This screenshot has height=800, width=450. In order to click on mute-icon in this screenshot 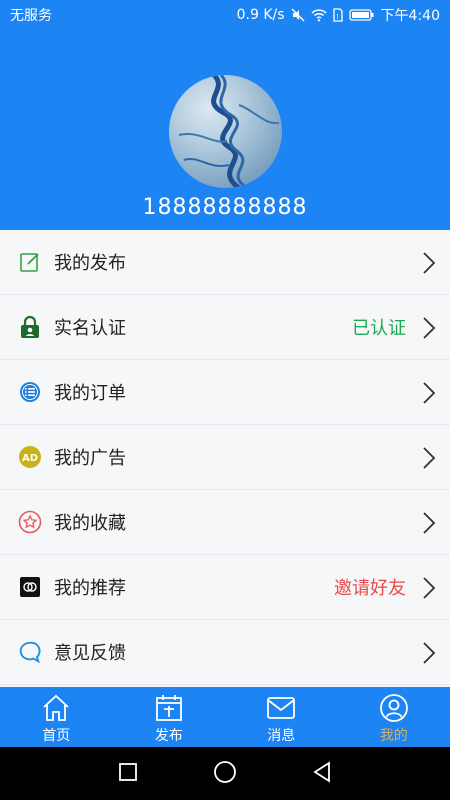, I will do `click(298, 15)`.